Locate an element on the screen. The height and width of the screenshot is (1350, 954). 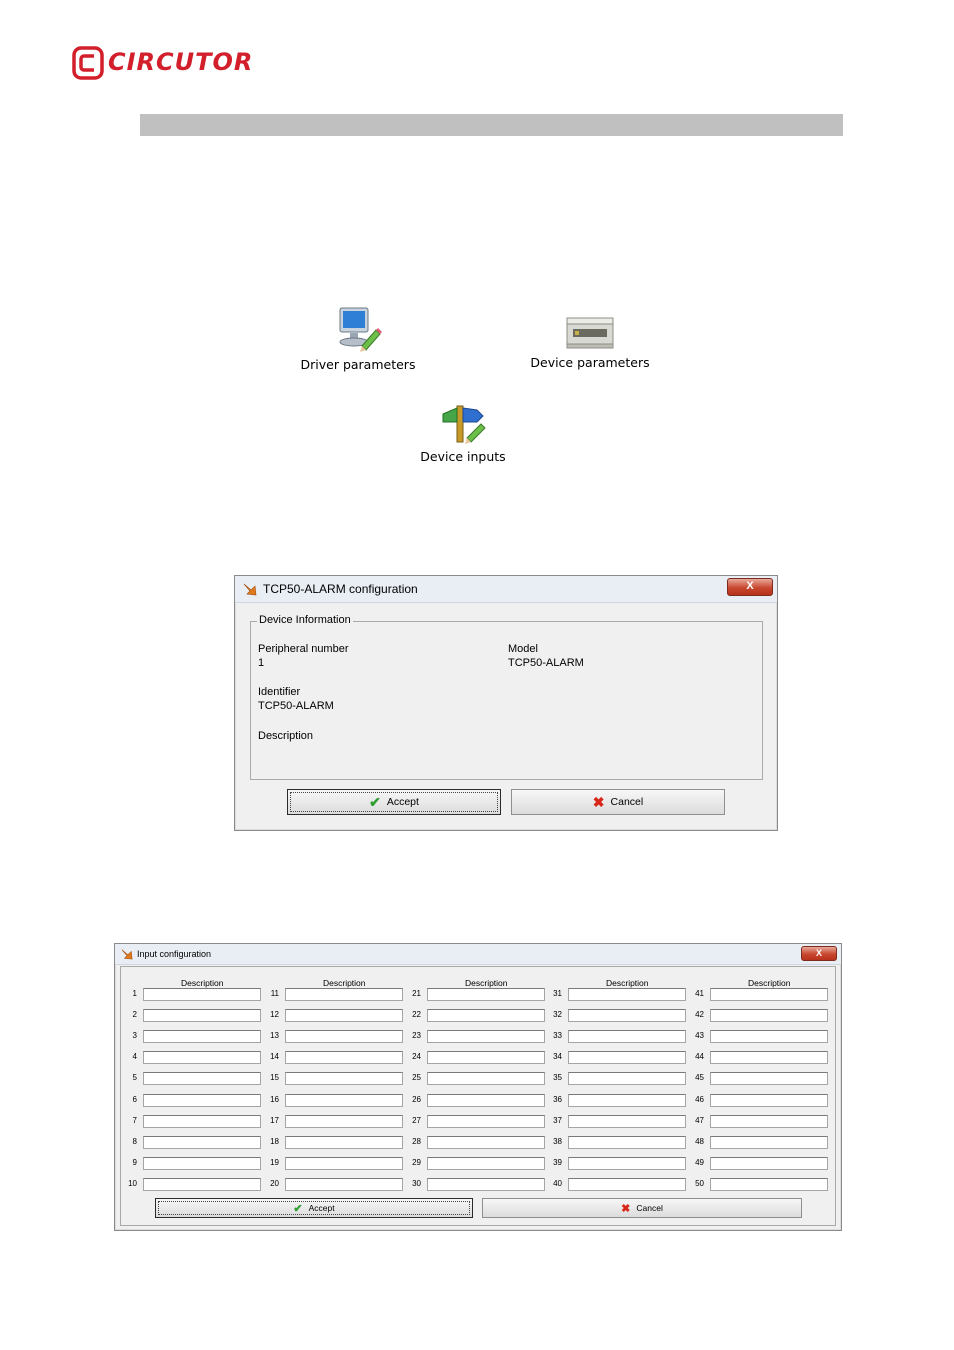
input-number-label: 30 is located at coordinates (416, 1183).